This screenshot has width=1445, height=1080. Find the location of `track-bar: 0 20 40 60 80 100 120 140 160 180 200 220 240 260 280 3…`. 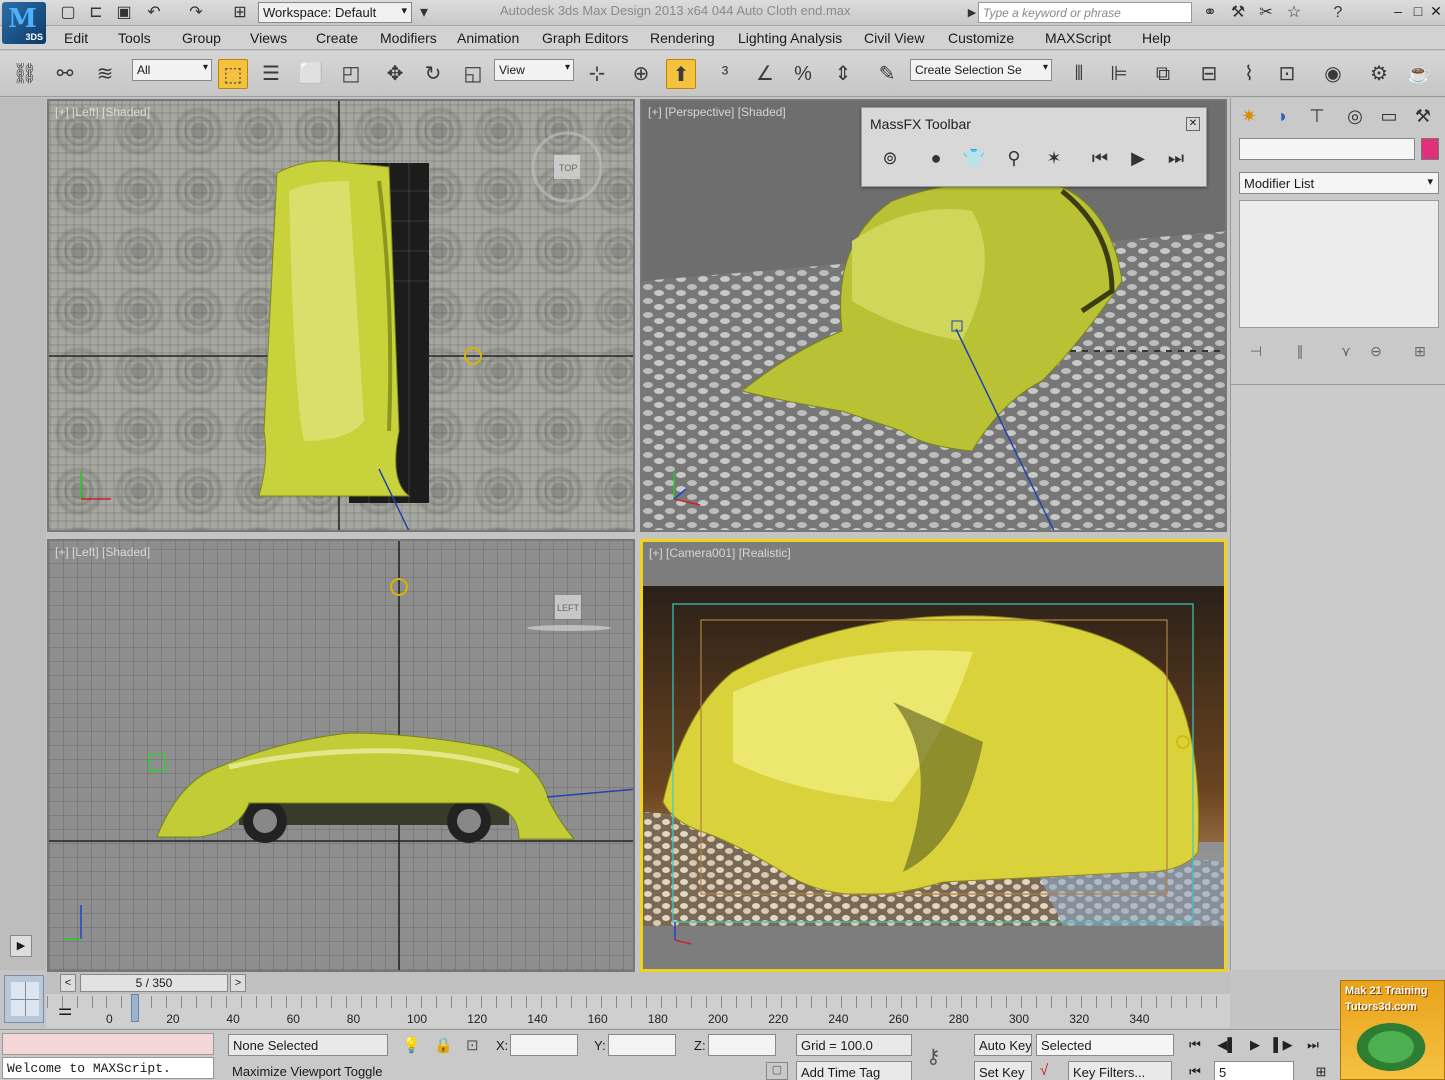

track-bar: 0 20 40 60 80 100 120 140 160 180 200 220 240 260 280 3… is located at coordinates (638, 1011).